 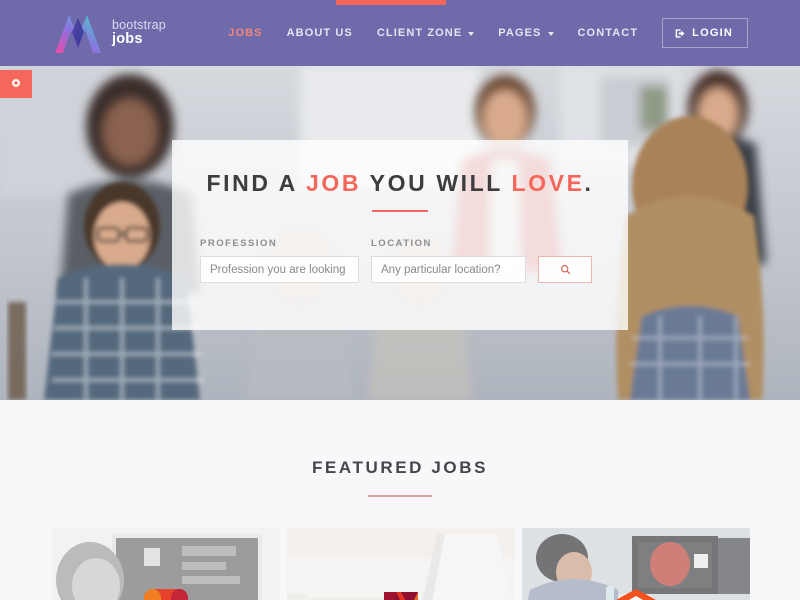 I want to click on login-button: LOGIN, so click(x=705, y=33).